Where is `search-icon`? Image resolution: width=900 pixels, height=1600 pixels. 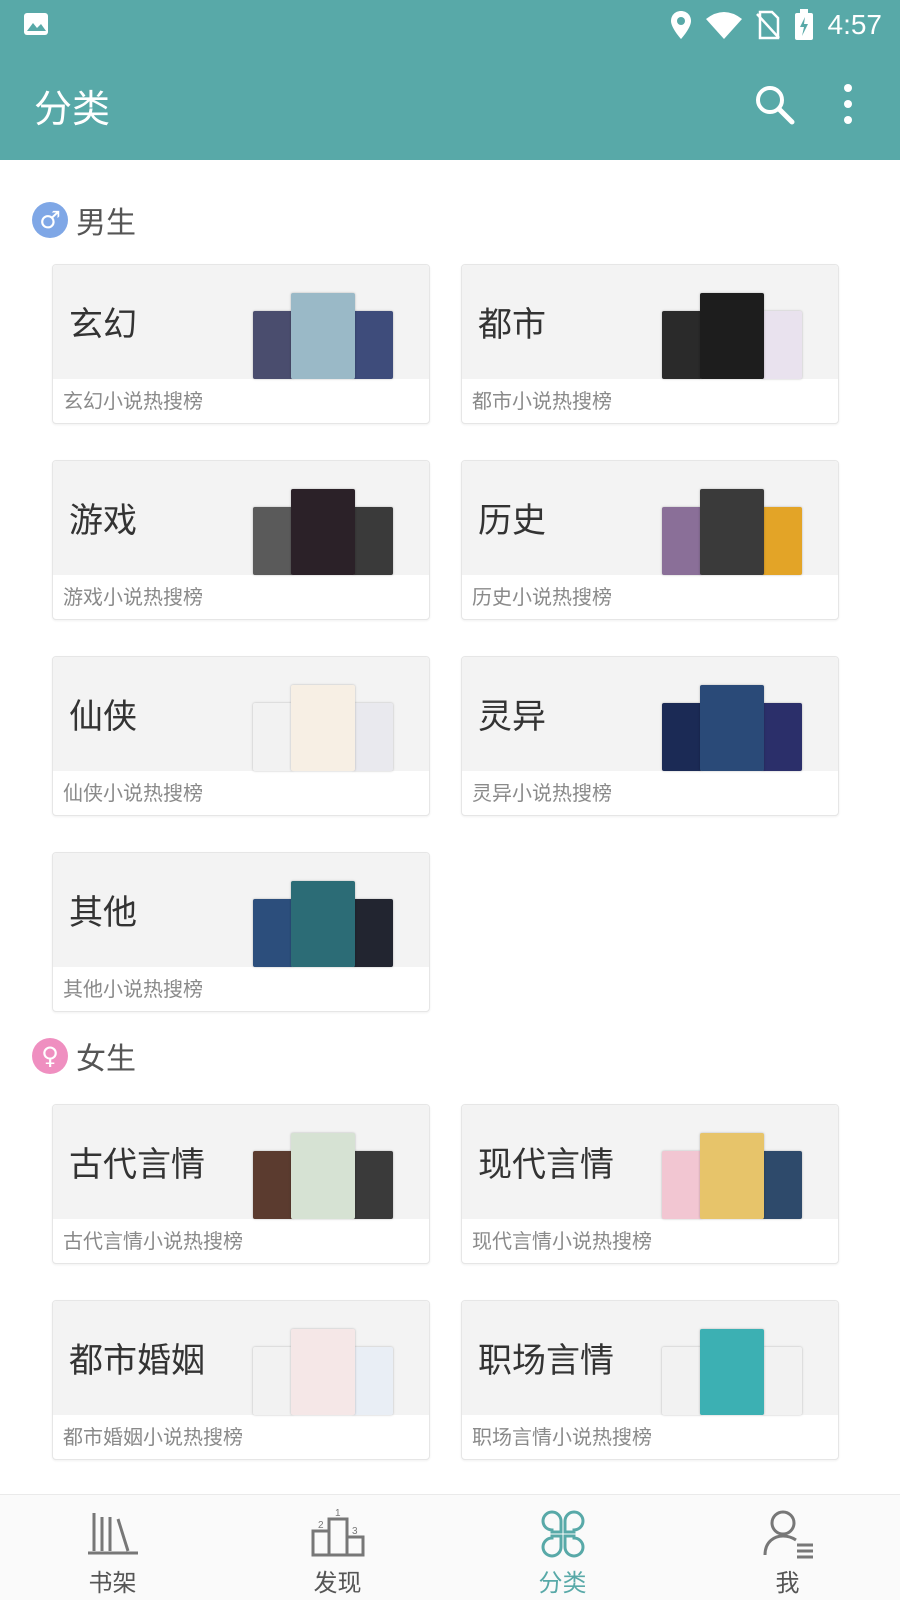 search-icon is located at coordinates (774, 104).